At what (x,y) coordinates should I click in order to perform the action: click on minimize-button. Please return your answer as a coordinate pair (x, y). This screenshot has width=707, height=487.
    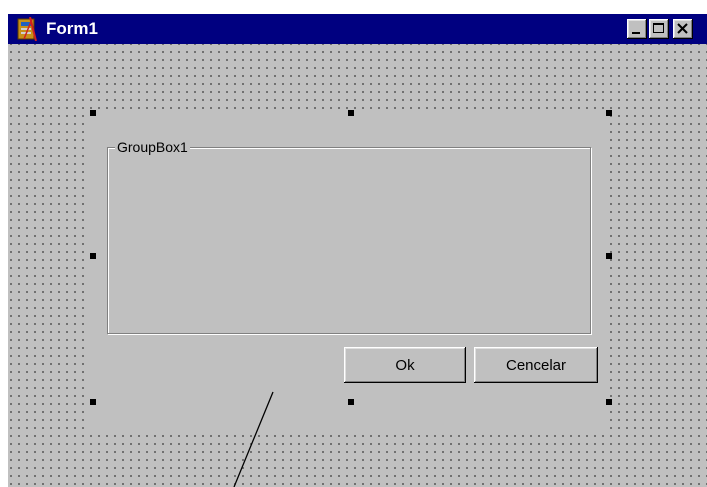
    Looking at the image, I should click on (637, 29).